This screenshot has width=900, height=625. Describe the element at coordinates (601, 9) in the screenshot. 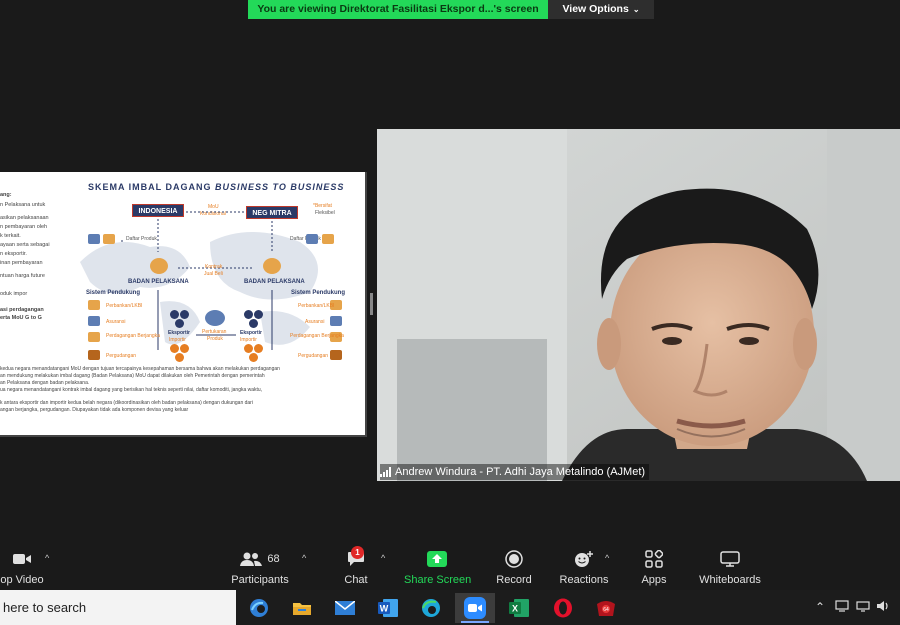

I see `view-options-button: View Options ⌄` at that location.